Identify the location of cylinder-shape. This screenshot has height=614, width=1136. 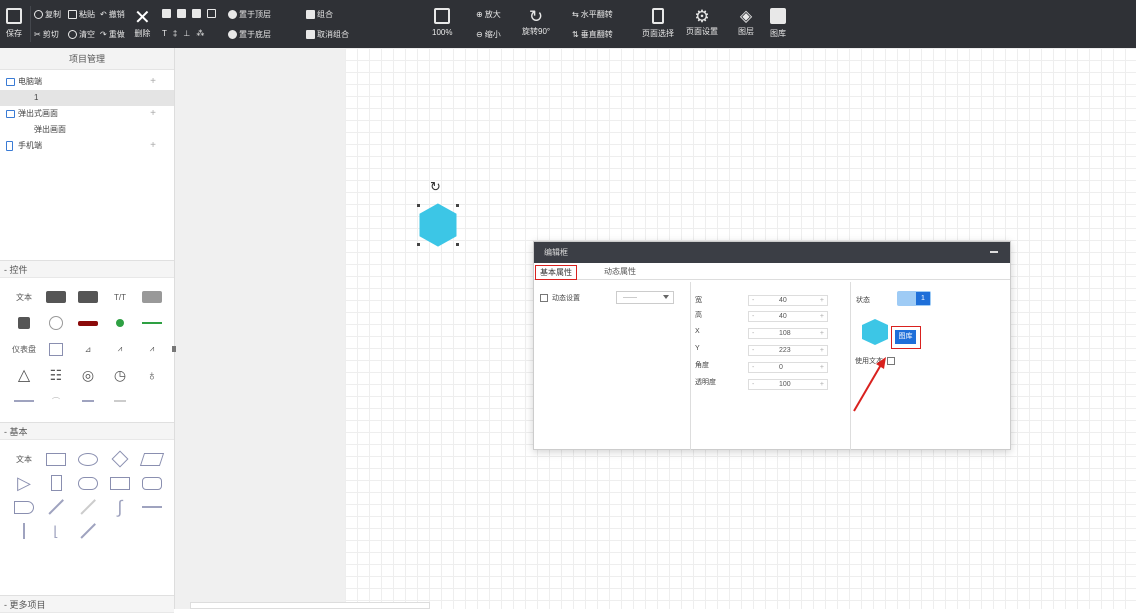
(56, 483).